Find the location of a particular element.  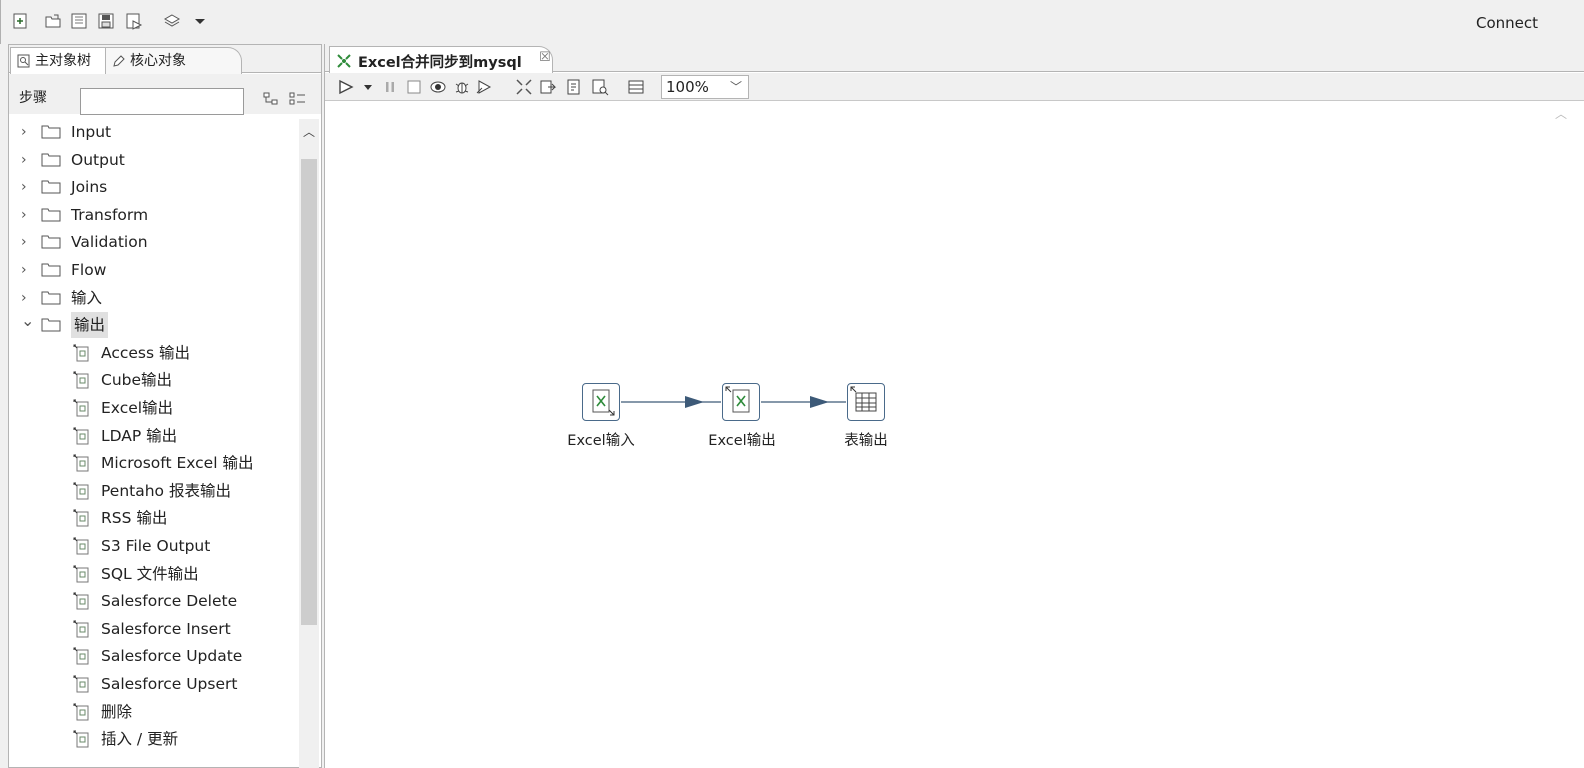

step-excel-output is located at coordinates (741, 402).